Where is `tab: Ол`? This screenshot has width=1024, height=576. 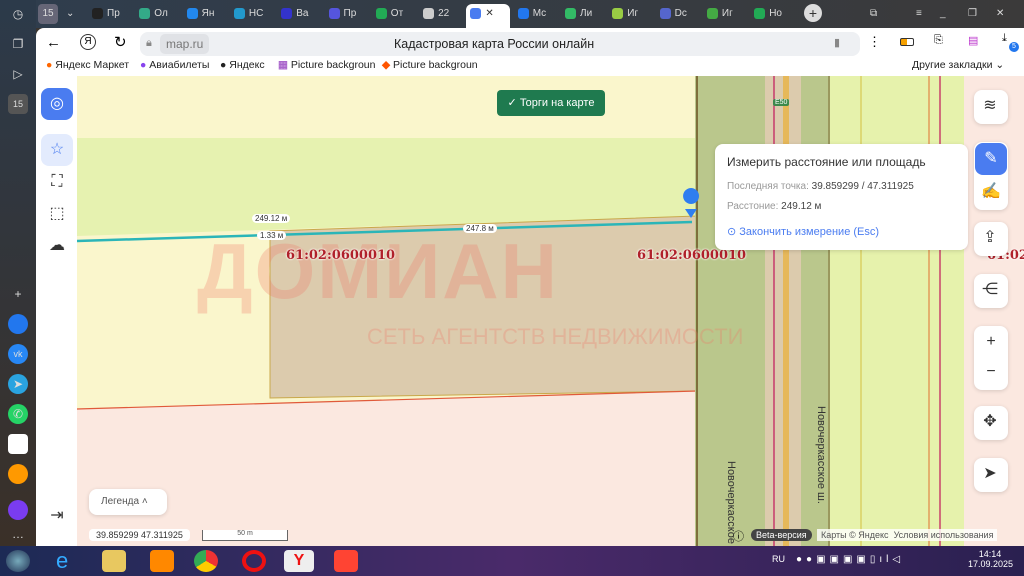 tab: Ол is located at coordinates (155, 14).